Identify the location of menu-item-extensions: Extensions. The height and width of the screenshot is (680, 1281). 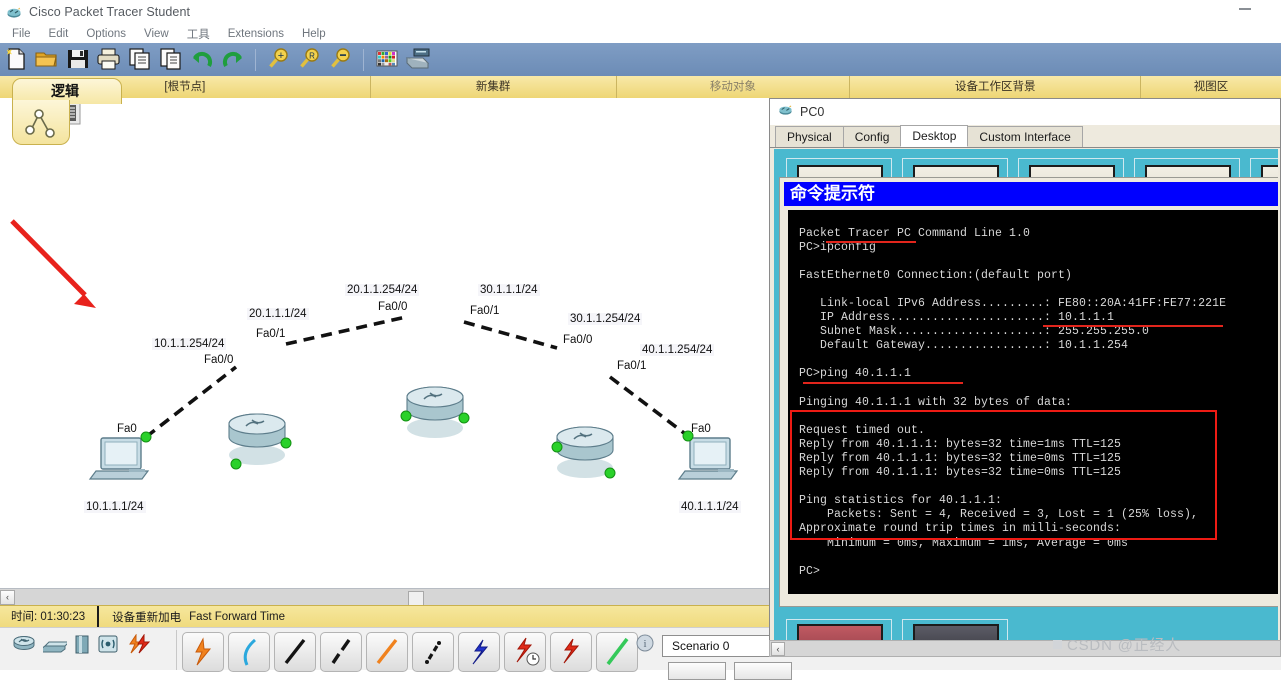
(256, 34).